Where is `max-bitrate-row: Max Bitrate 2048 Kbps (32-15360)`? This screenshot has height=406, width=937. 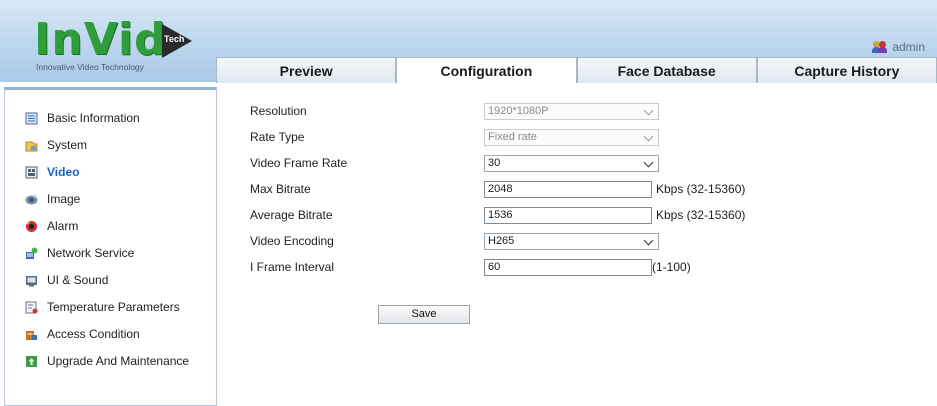 max-bitrate-row: Max Bitrate 2048 Kbps (32-15360) is located at coordinates (498, 189).